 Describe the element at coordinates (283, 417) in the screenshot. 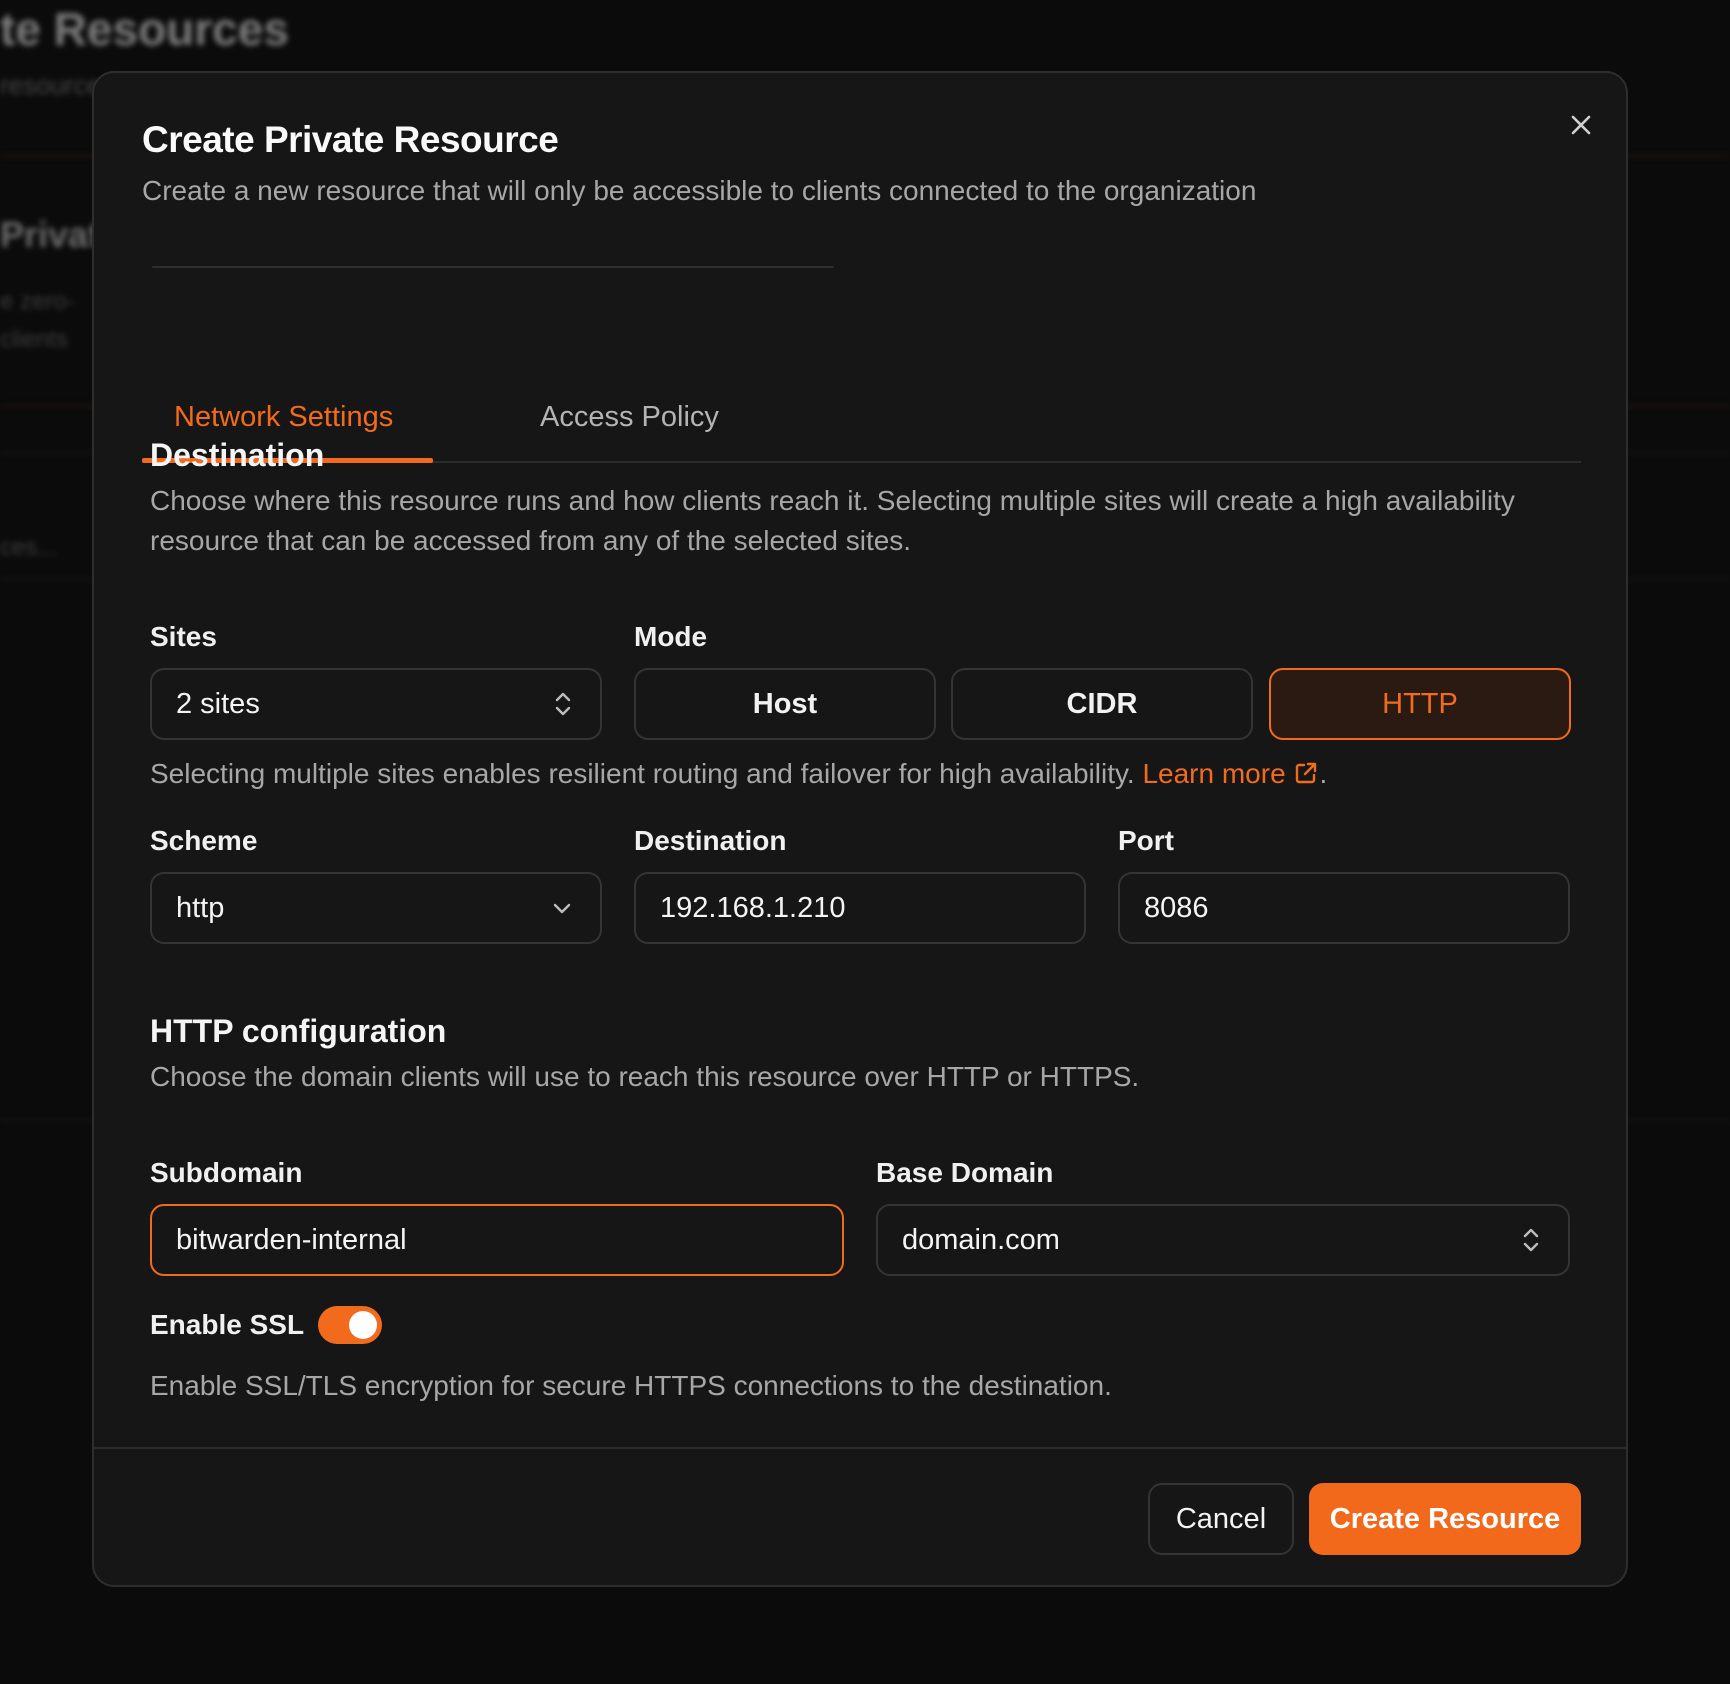

I see `tab-network-settings: Network Settings` at that location.